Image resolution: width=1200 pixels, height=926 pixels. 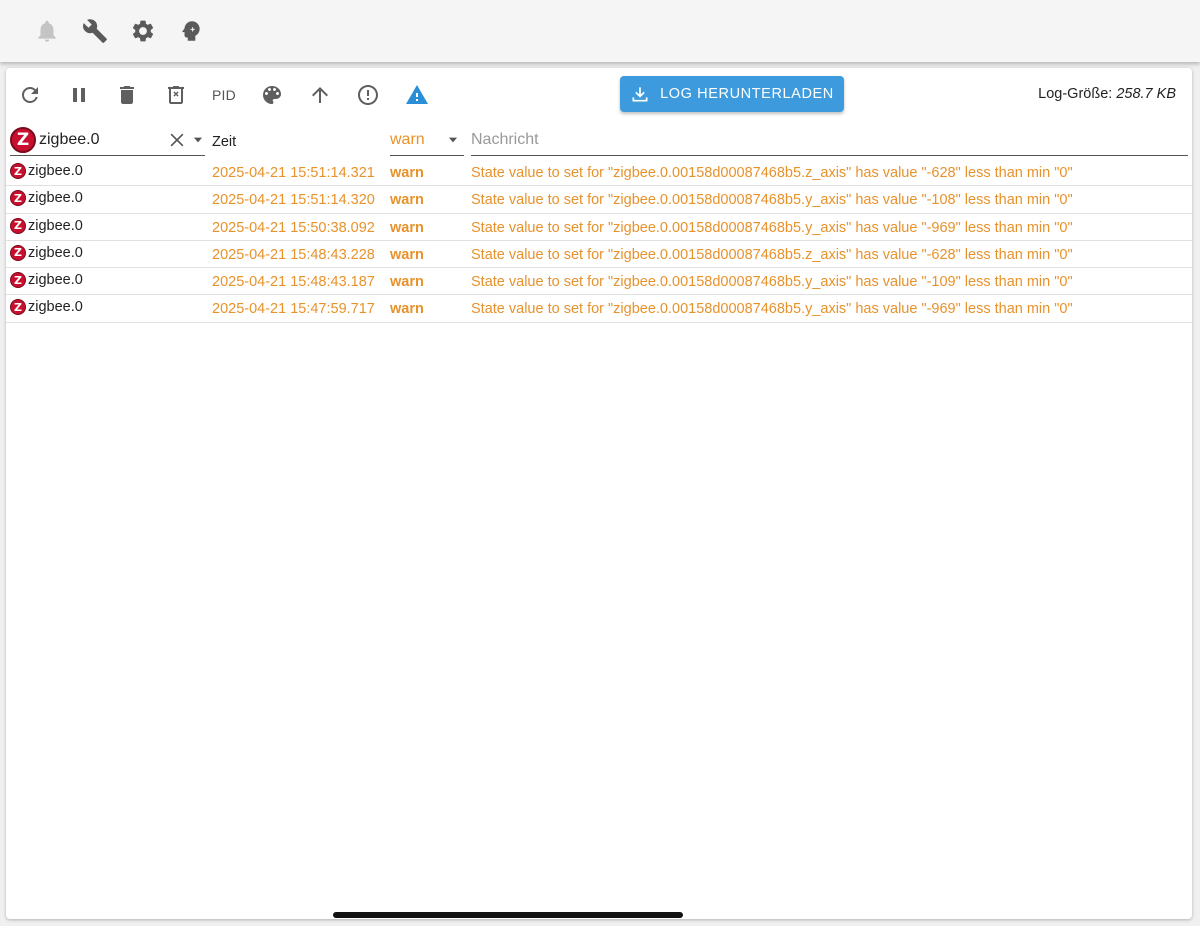 I want to click on clear-icon, so click(x=177, y=140).